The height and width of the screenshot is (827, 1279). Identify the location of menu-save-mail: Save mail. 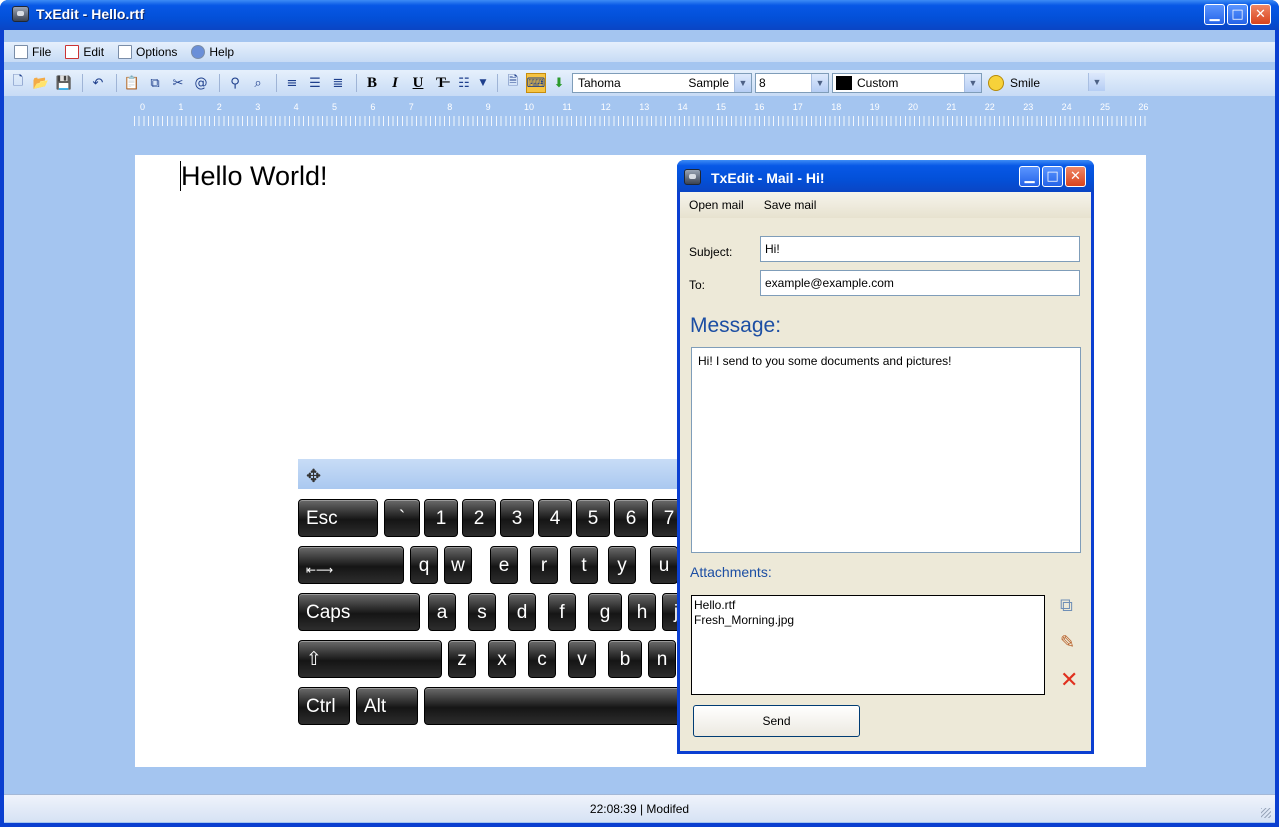
(790, 205).